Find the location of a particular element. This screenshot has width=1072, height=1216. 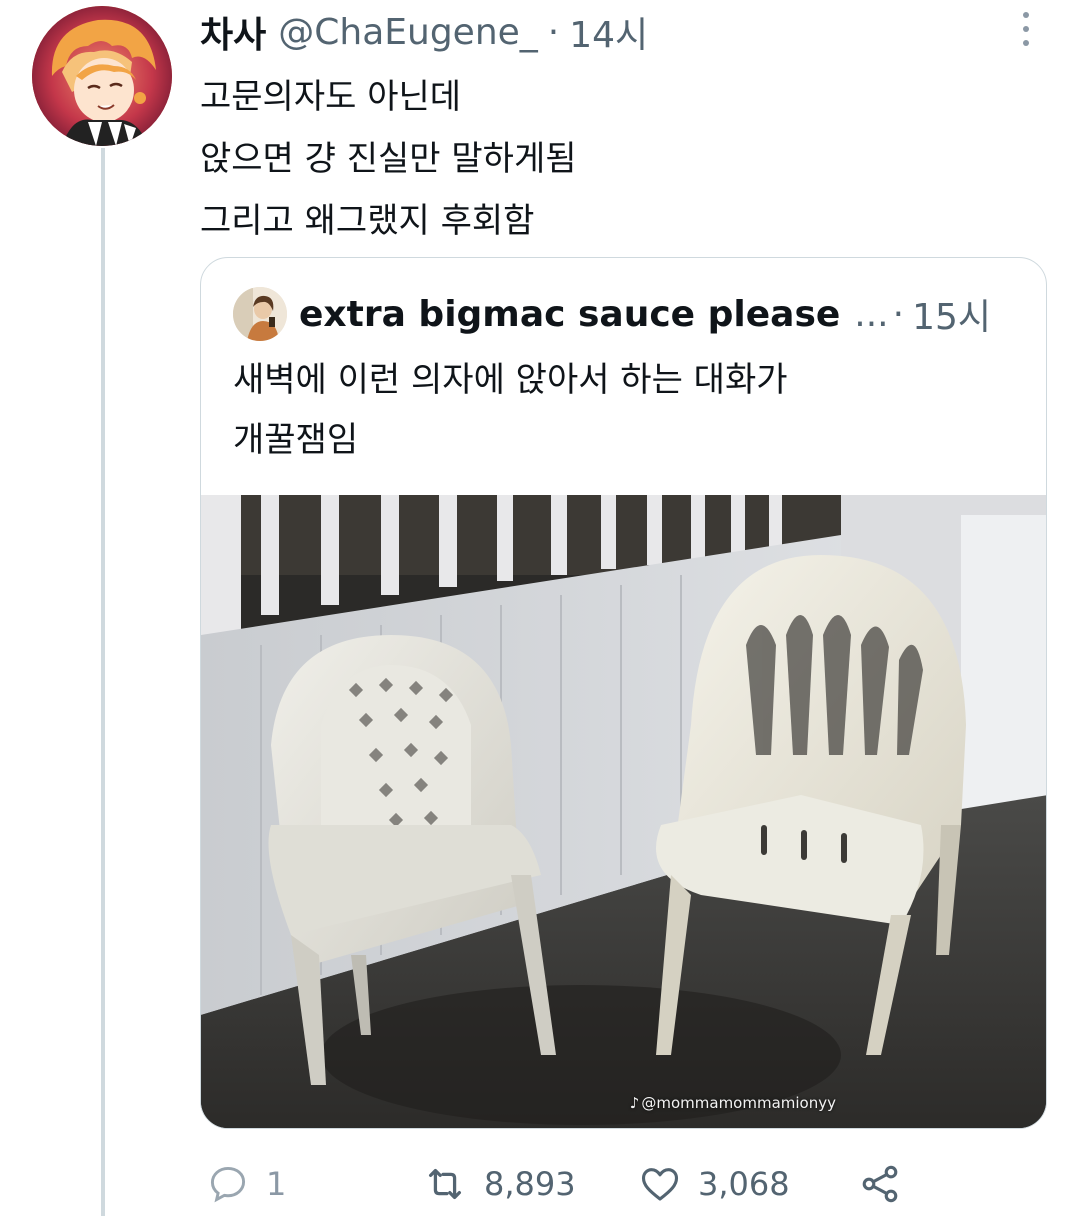

tweet-header: 차사 @ChaEugene_ · 14시 is located at coordinates (424, 32).